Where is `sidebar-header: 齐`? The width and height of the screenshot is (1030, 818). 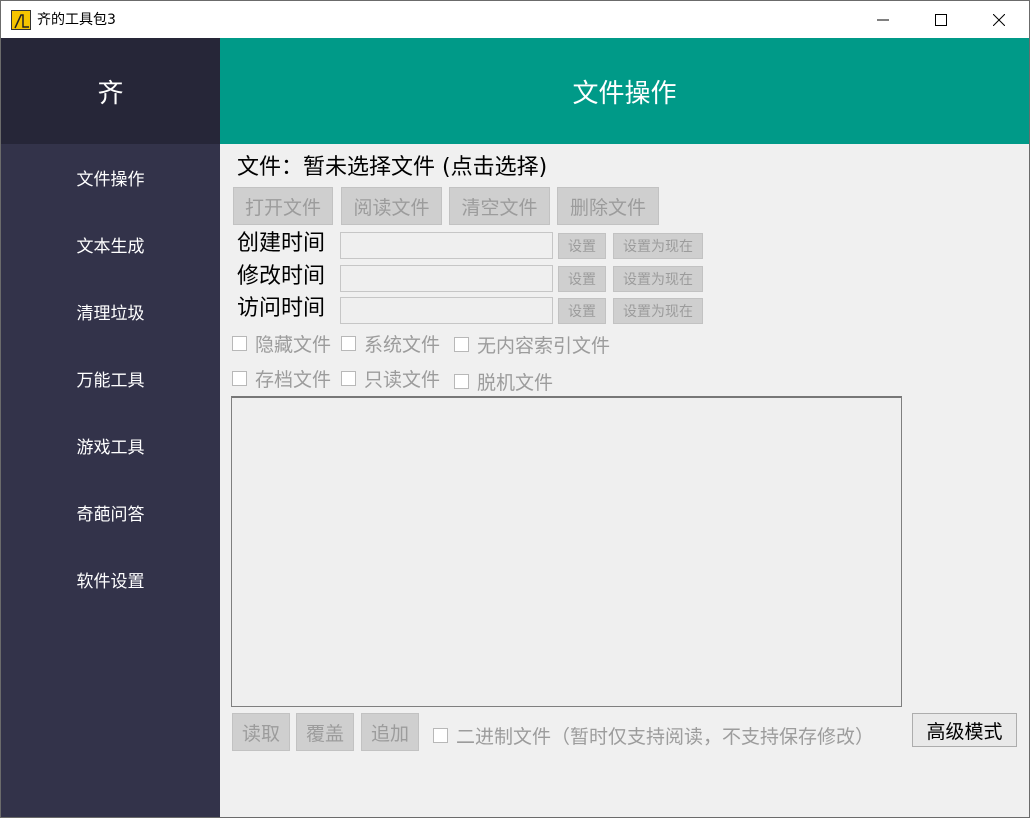
sidebar-header: 齐 is located at coordinates (110, 91).